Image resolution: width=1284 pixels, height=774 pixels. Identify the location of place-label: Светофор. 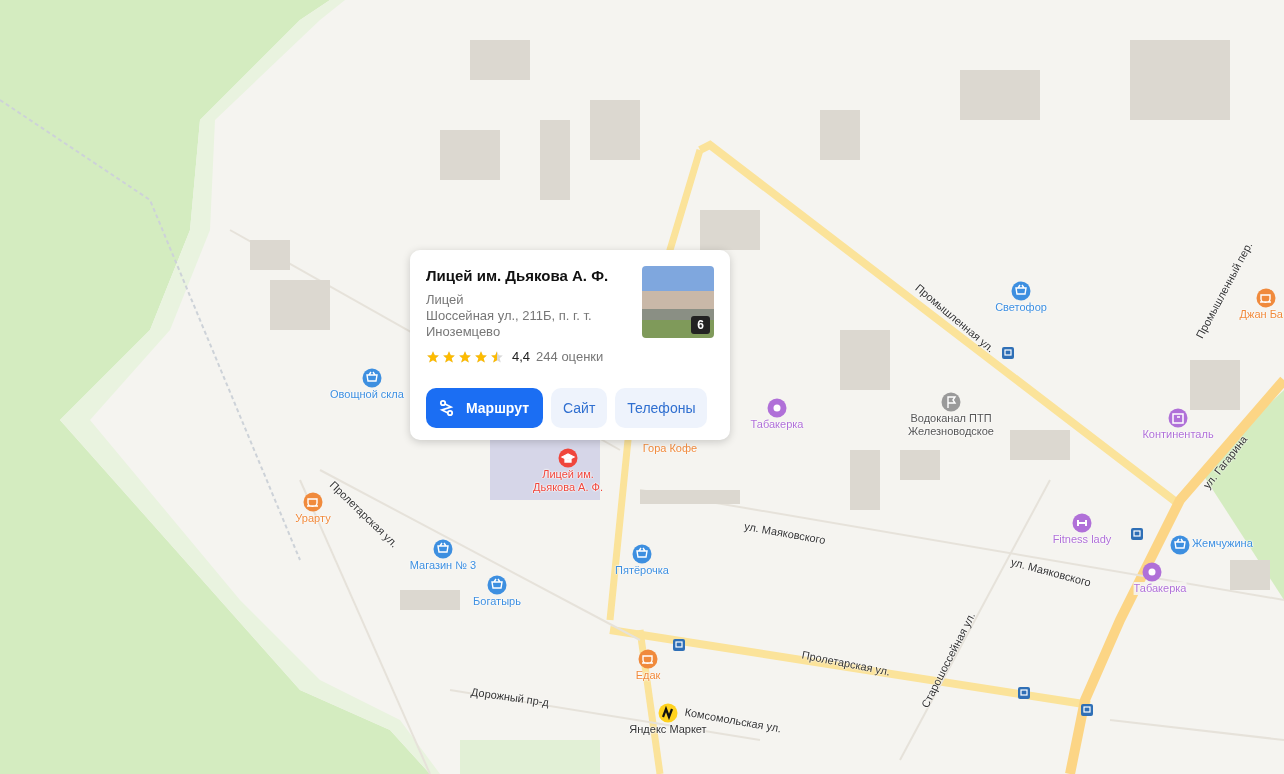
(1021, 307).